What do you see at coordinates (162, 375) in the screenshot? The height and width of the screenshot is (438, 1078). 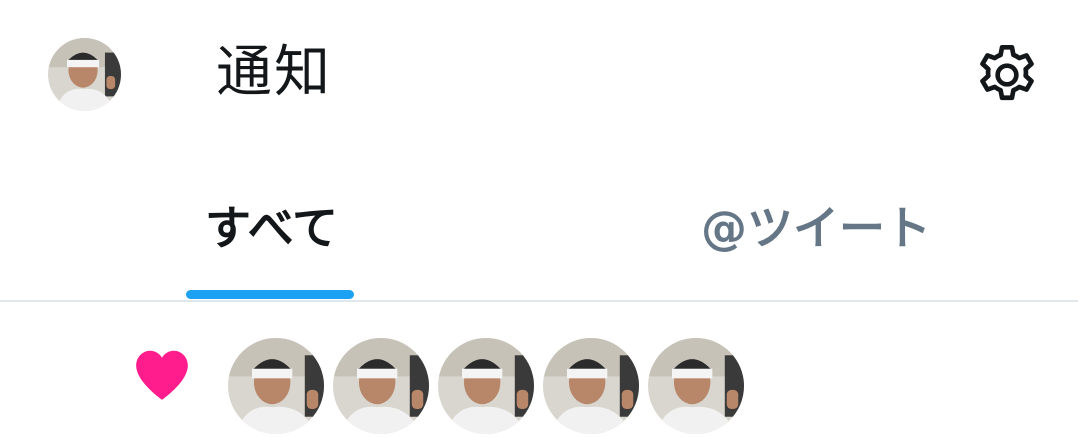 I see `heart-icon` at bounding box center [162, 375].